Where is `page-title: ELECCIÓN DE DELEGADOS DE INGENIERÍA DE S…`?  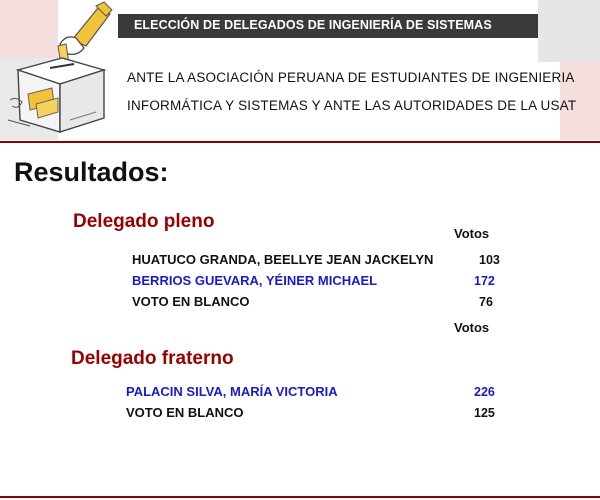 page-title: ELECCIÓN DE DELEGADOS DE INGENIERÍA DE S… is located at coordinates (313, 25).